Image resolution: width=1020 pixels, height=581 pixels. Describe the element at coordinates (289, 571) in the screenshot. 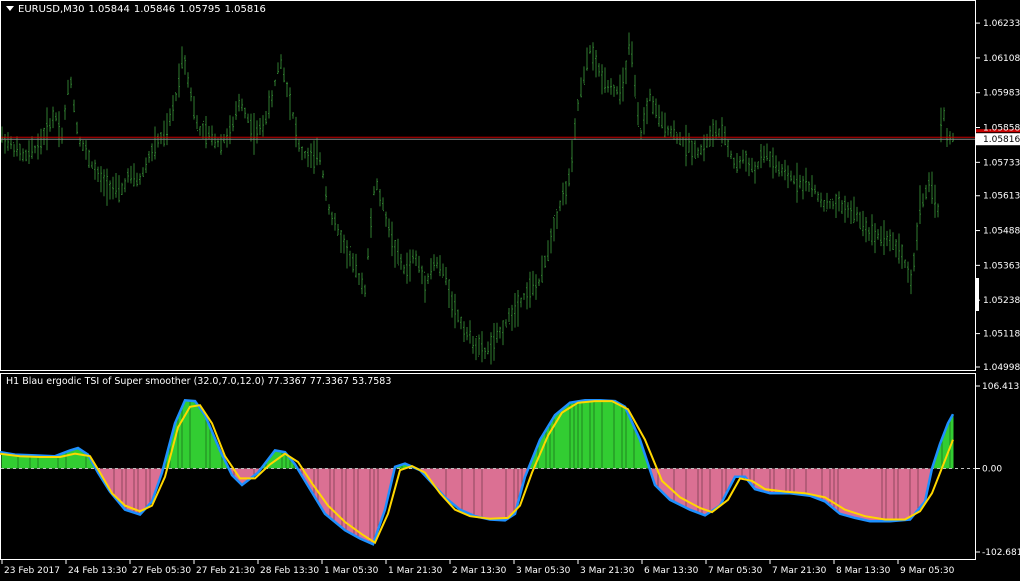

I see `time-tick-label: 28 Feb 13:30` at that location.